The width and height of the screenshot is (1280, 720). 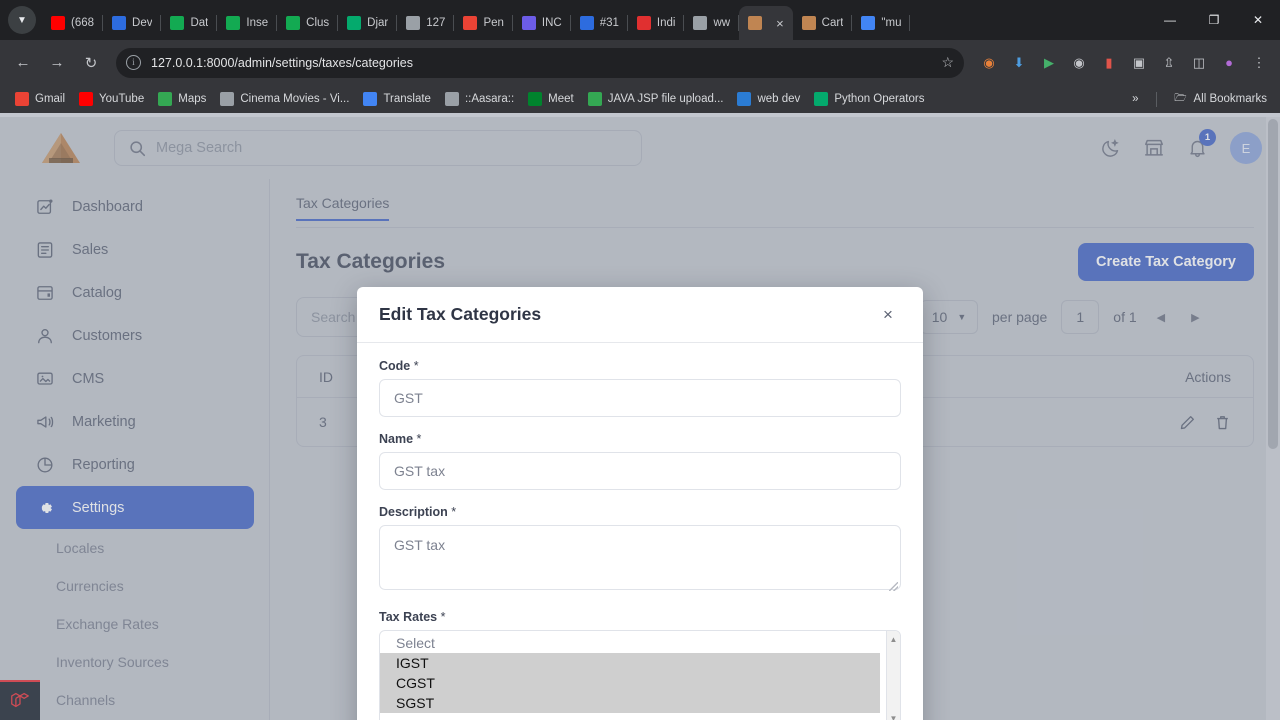 I want to click on browser-tab: "mu, so click(x=881, y=23).